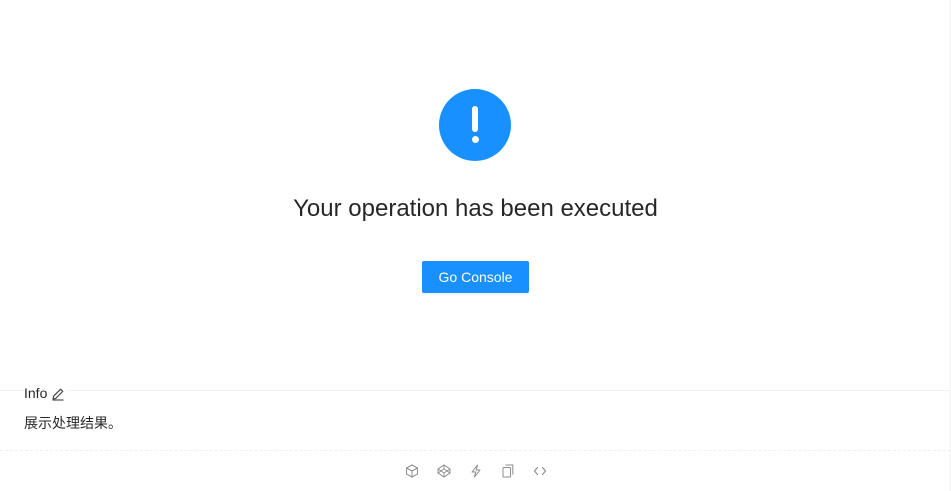  I want to click on codepen-icon, so click(444, 471).